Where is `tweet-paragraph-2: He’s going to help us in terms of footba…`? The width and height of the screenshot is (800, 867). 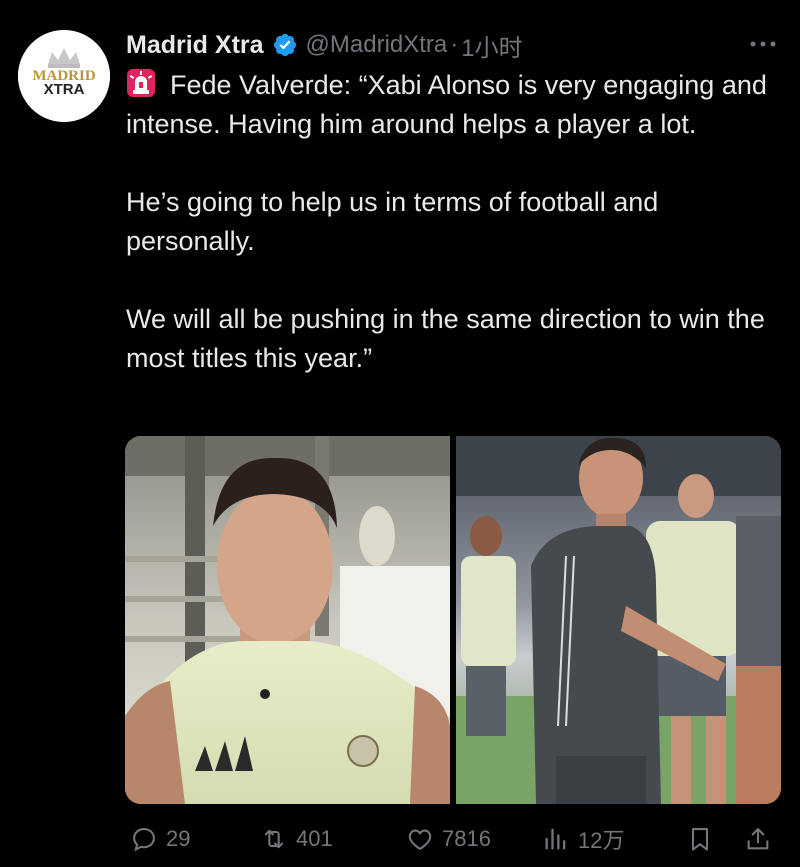 tweet-paragraph-2: He’s going to help us in terms of footba… is located at coordinates (392, 221).